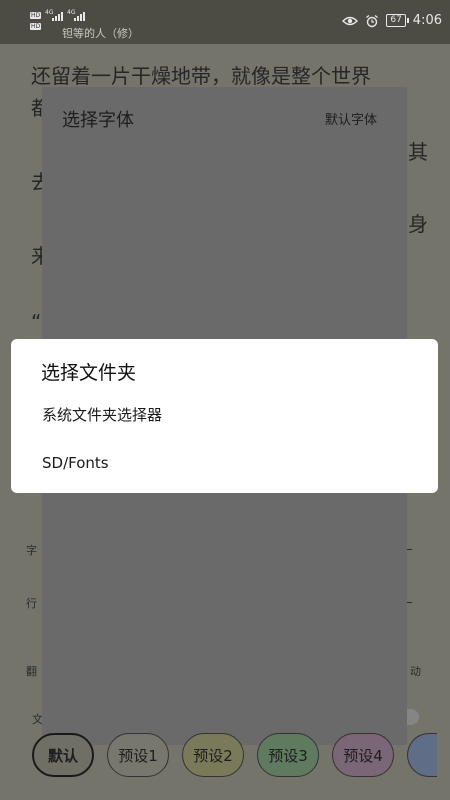 This screenshot has width=450, height=800. I want to click on alarm-icon, so click(372, 20).